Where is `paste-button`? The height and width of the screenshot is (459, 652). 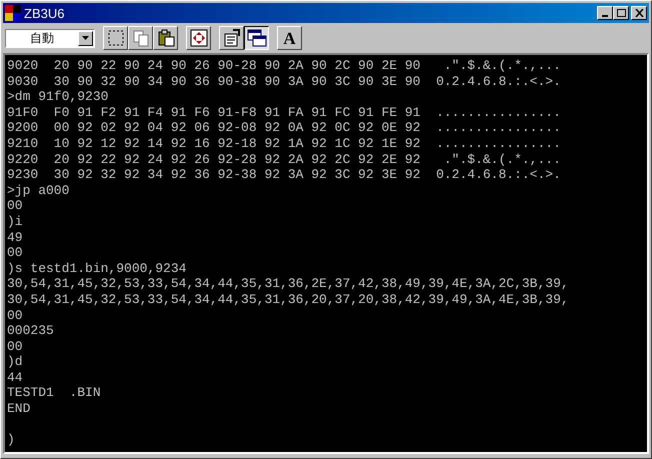
paste-button is located at coordinates (165, 38).